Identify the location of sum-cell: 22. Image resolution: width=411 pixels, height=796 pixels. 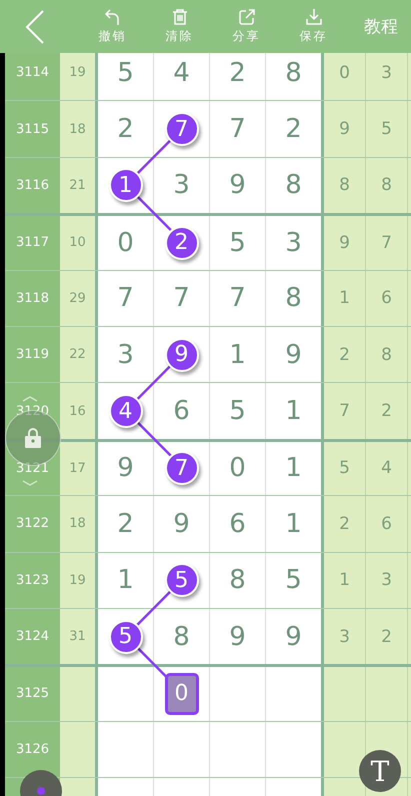
(79, 354).